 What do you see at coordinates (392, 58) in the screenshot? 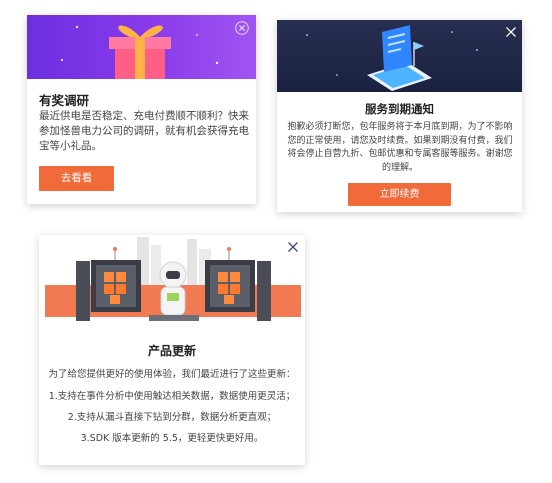
I see `phone-notification-icon` at bounding box center [392, 58].